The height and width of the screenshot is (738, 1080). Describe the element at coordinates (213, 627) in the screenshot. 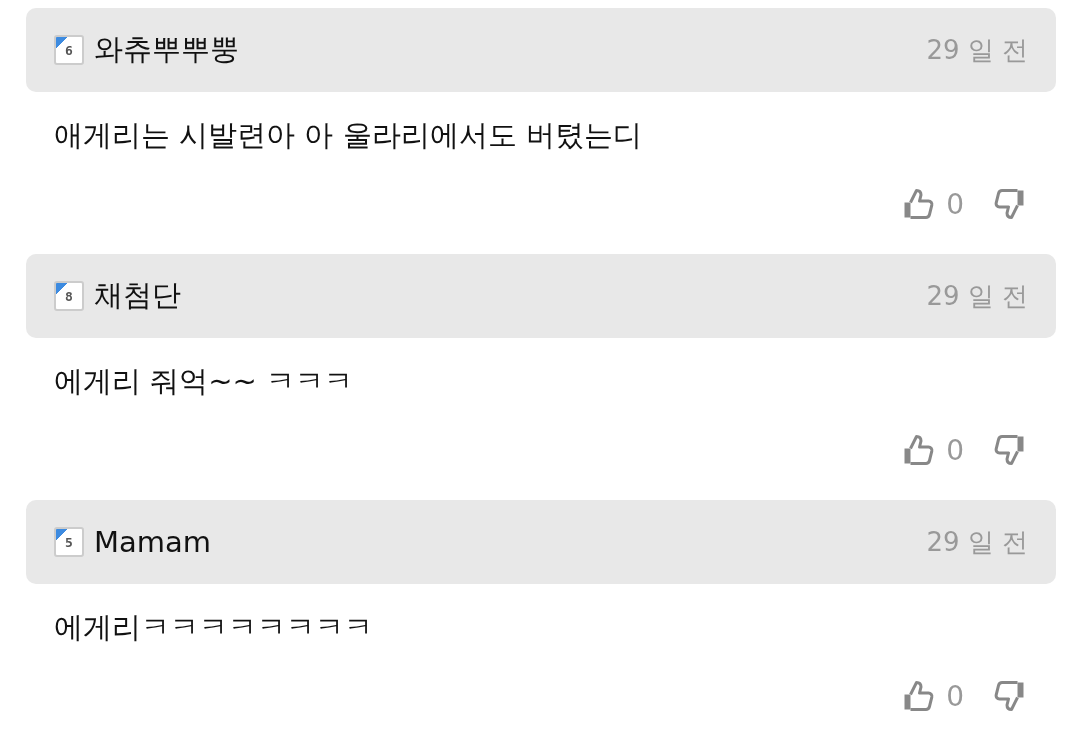

I see `comment-text: 에게리ㅋㅋㅋㅋㅋㅋㅋㅋ` at that location.